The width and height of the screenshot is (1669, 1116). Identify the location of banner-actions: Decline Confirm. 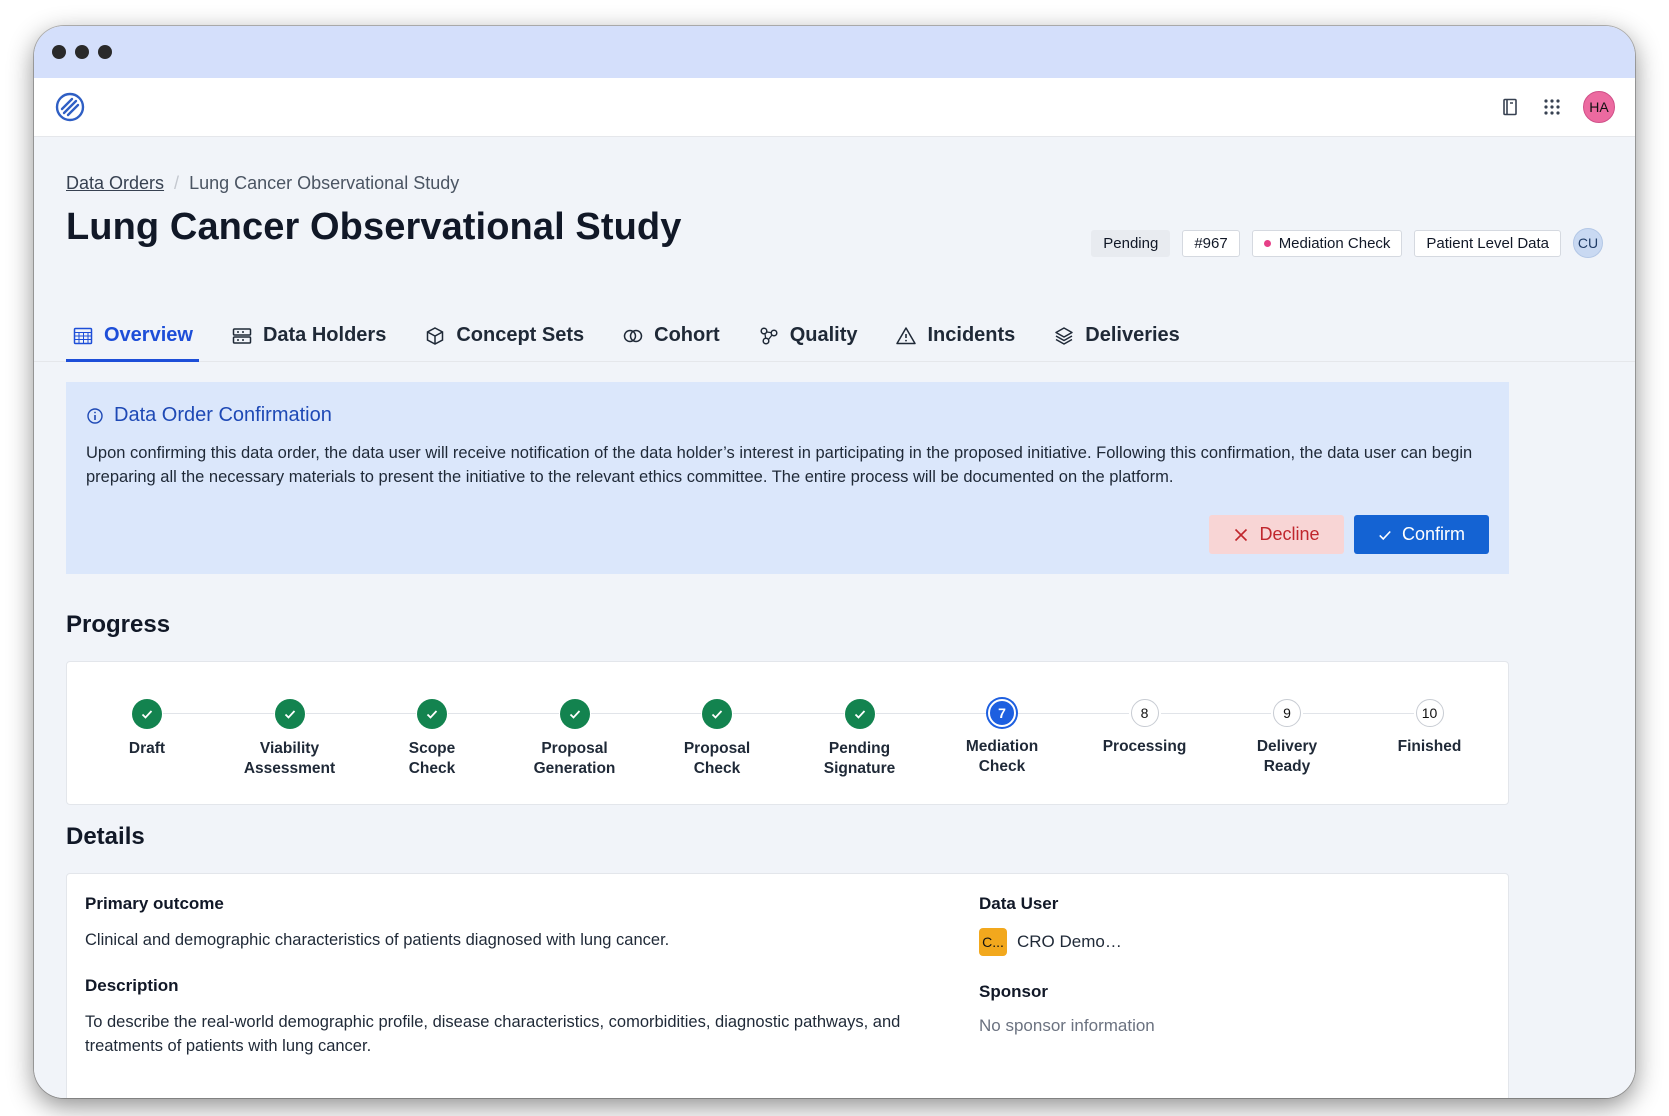
(1349, 534).